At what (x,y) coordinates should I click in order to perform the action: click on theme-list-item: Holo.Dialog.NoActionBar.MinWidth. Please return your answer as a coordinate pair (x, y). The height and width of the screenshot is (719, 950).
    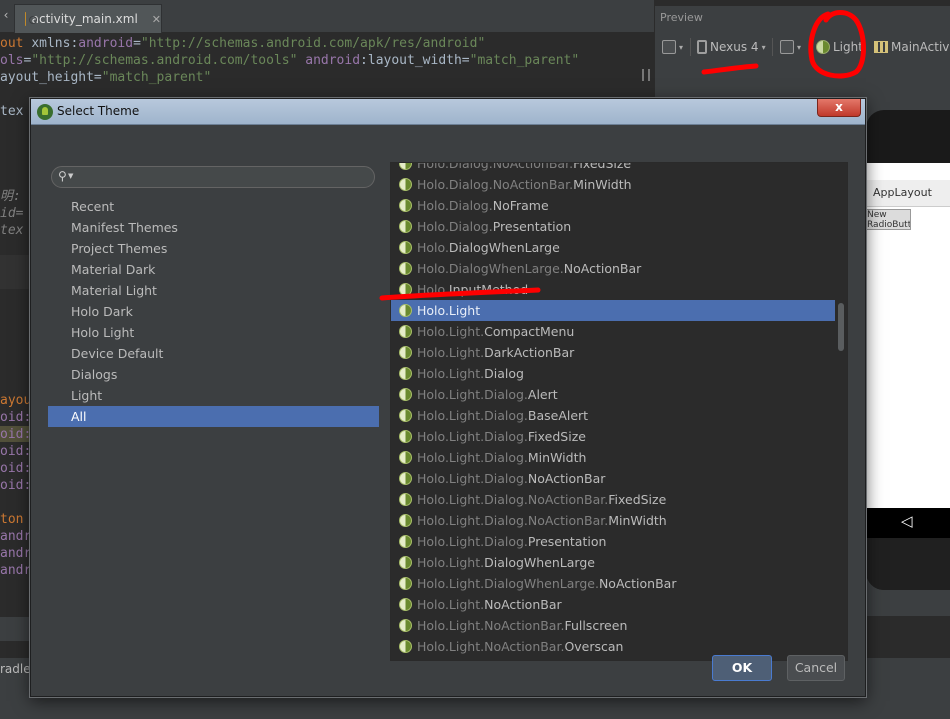
    Looking at the image, I should click on (613, 184).